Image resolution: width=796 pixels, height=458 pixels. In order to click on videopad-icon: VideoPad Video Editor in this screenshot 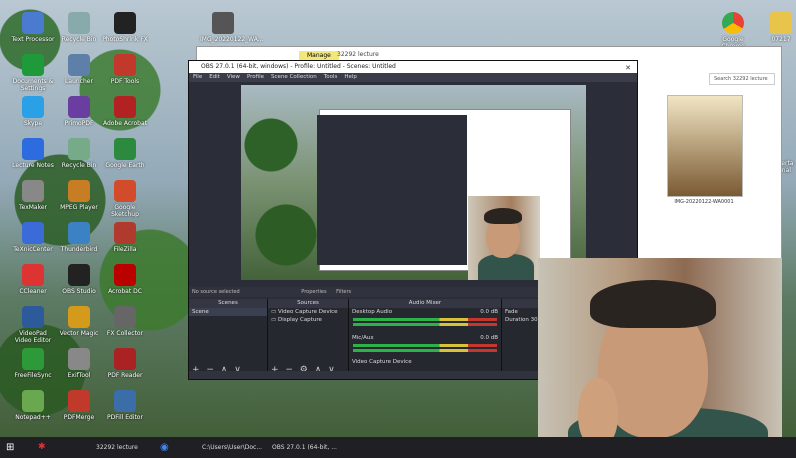, I will do `click(33, 325)`.